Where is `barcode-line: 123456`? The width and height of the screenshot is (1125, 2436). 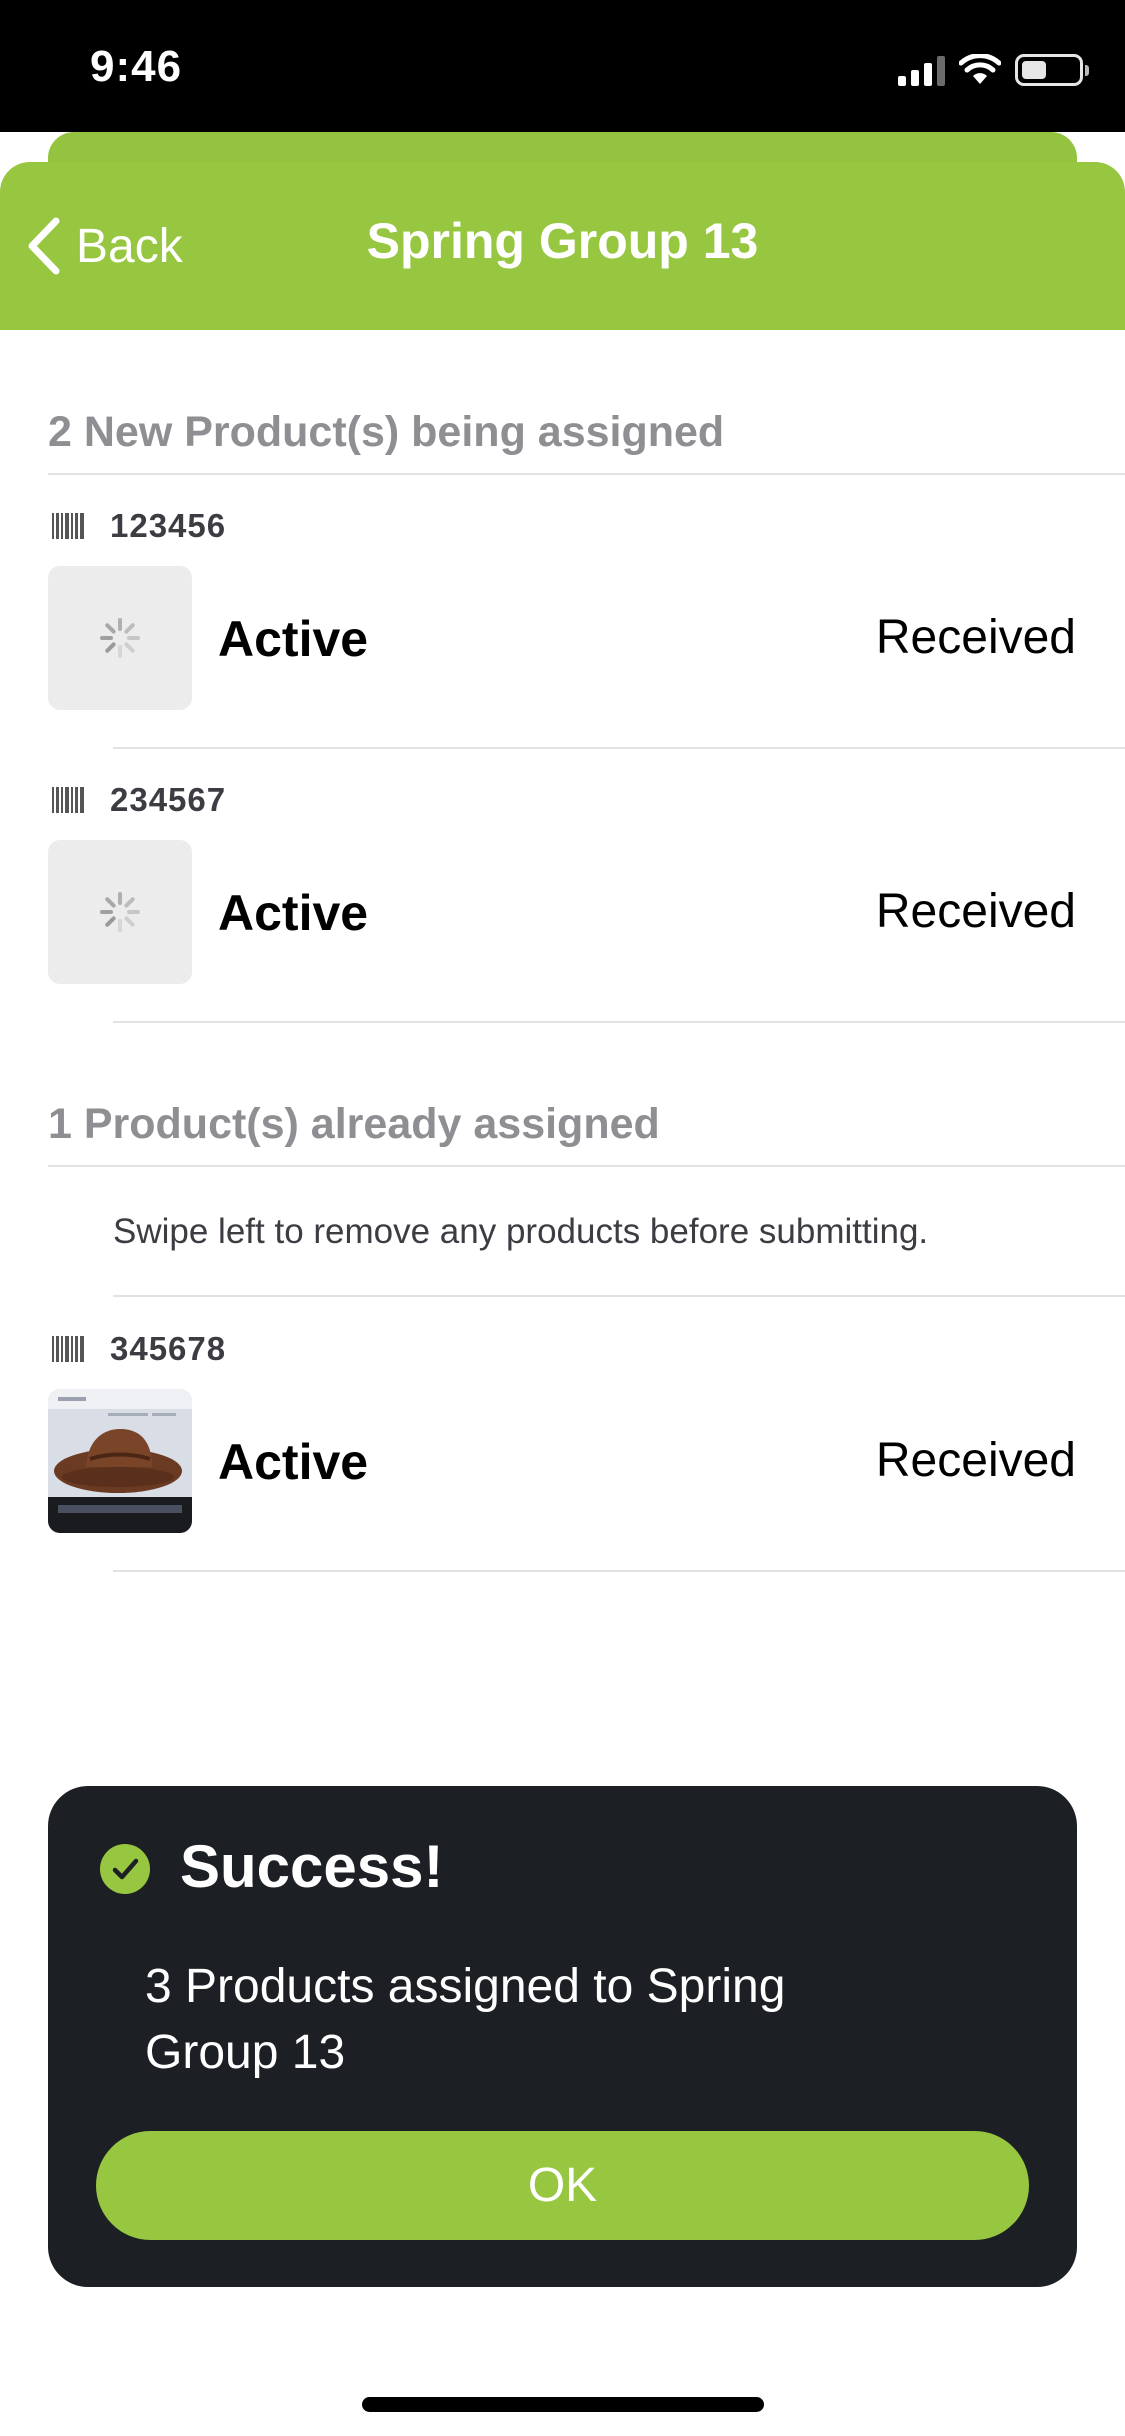 barcode-line: 123456 is located at coordinates (139, 526).